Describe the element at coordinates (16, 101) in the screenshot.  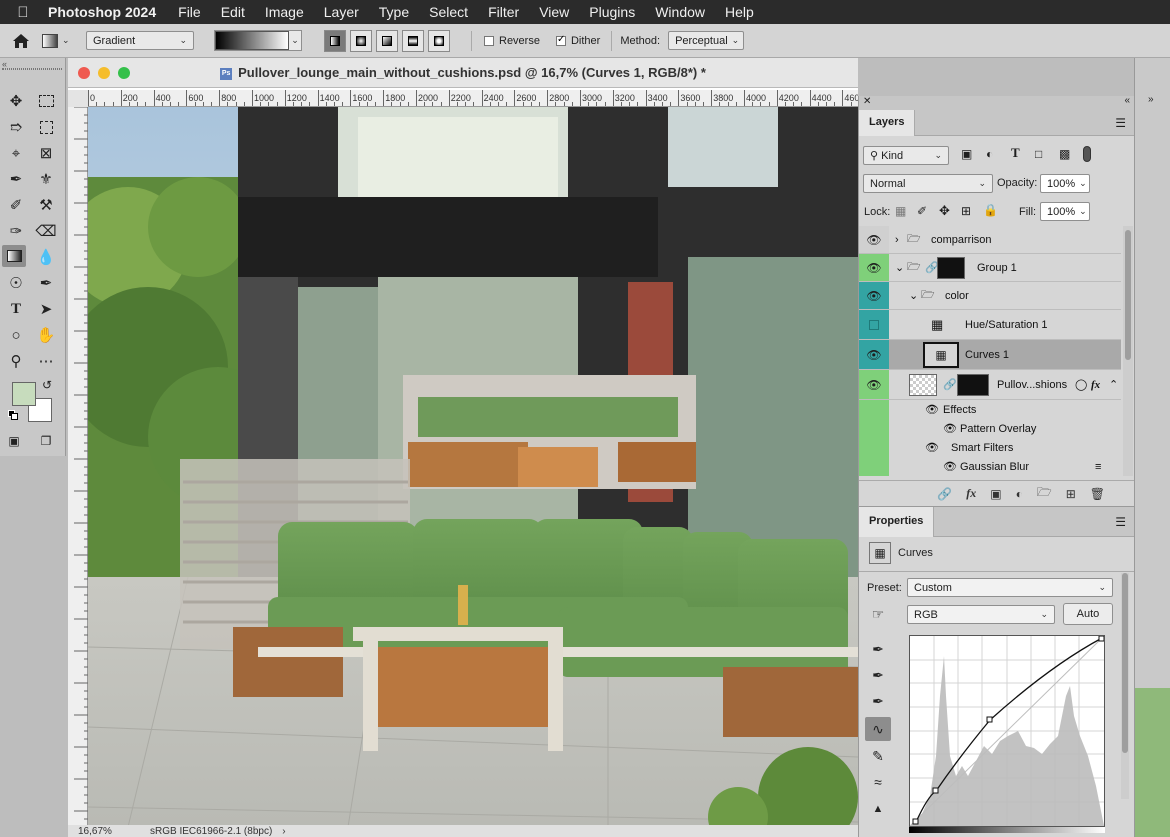
I see `move-tool-icon: ✥` at that location.